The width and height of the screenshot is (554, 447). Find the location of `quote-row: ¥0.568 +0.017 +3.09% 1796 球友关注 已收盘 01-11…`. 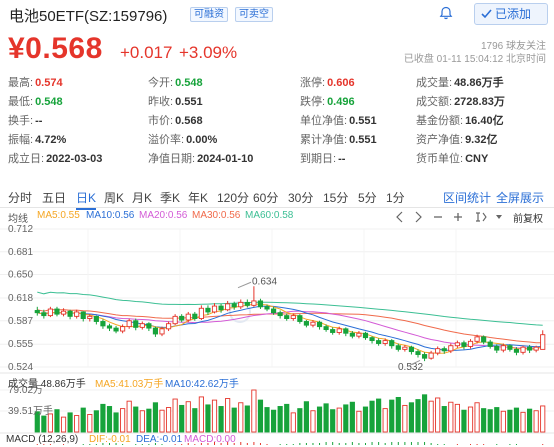

quote-row: ¥0.568 +0.017 +3.09% 1796 球友关注 已收盘 01-11… is located at coordinates (277, 50).